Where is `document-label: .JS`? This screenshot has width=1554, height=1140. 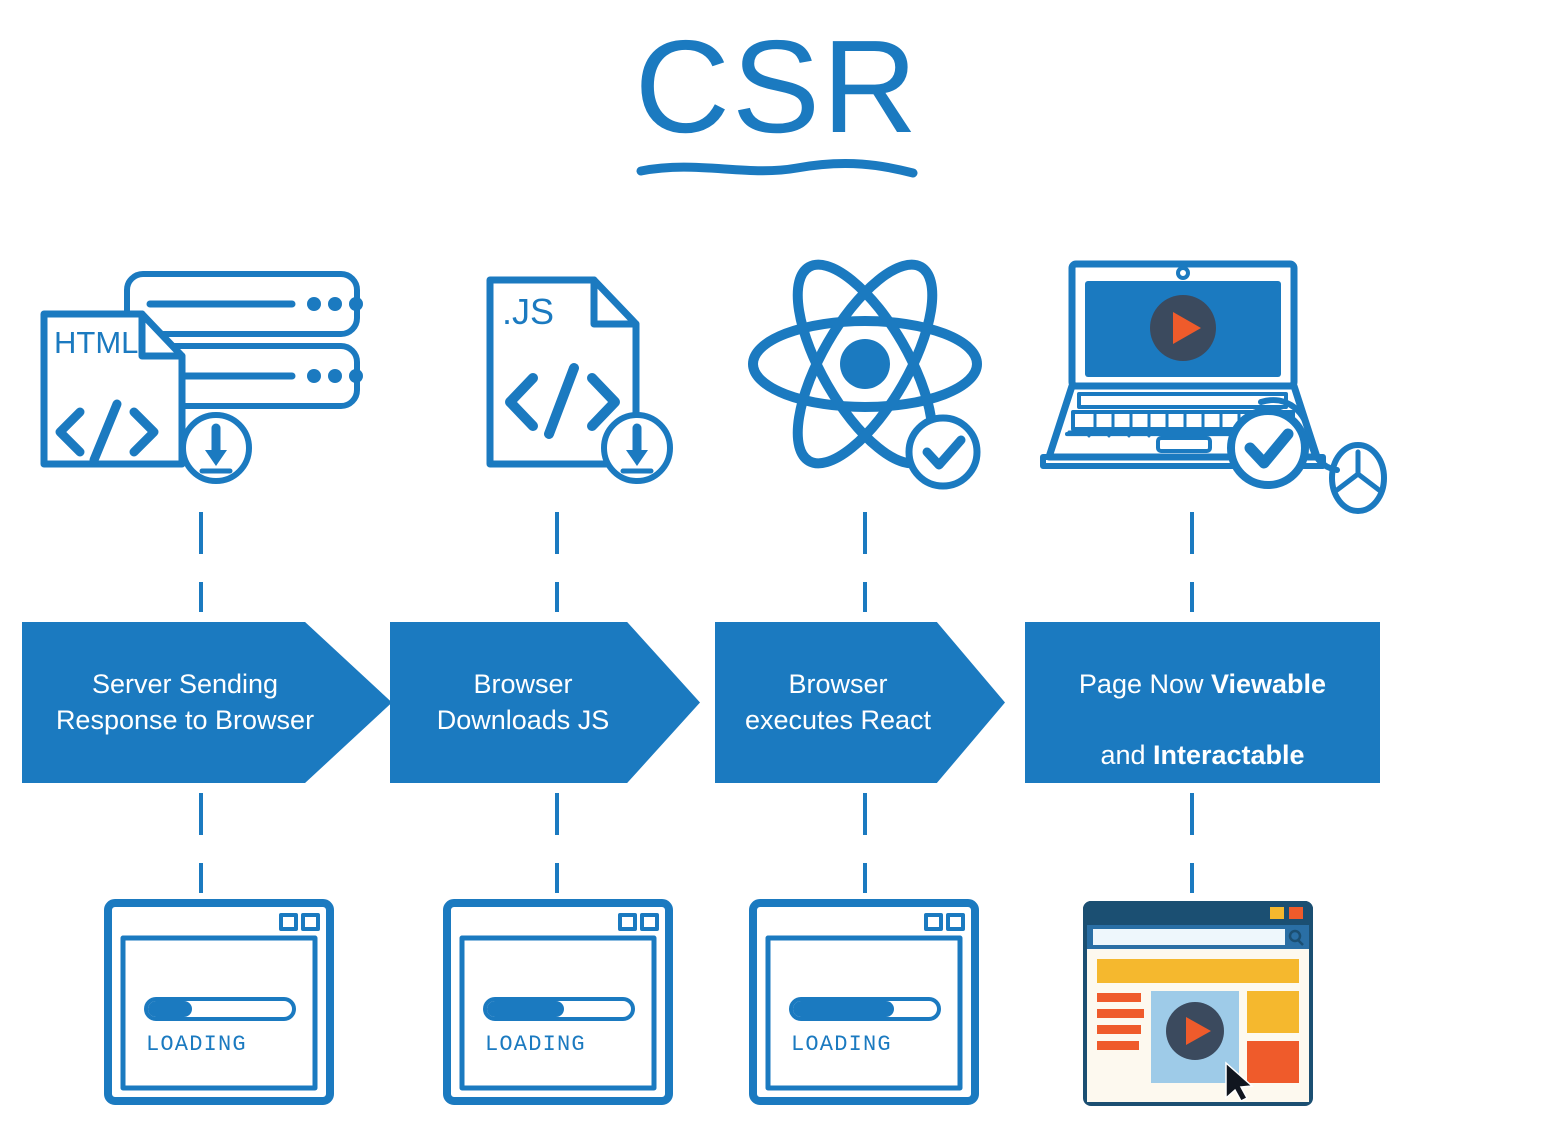 document-label: .JS is located at coordinates (528, 311).